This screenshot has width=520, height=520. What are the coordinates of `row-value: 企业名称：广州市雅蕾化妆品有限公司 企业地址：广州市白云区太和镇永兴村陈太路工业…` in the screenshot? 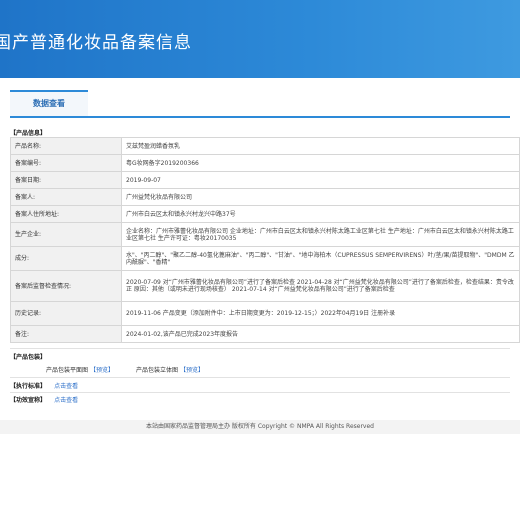 It's located at (320, 234).